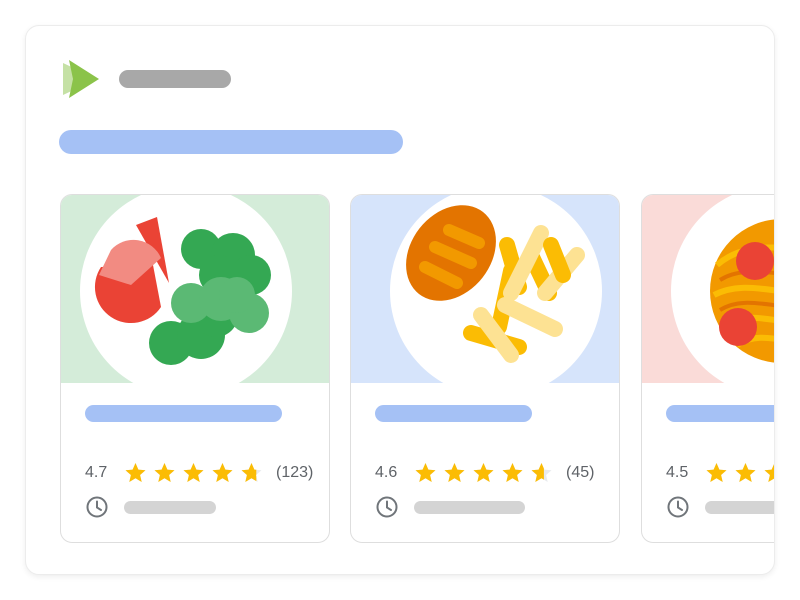 Image resolution: width=800 pixels, height=600 pixels. What do you see at coordinates (722, 289) in the screenshot?
I see `pasta-icon` at bounding box center [722, 289].